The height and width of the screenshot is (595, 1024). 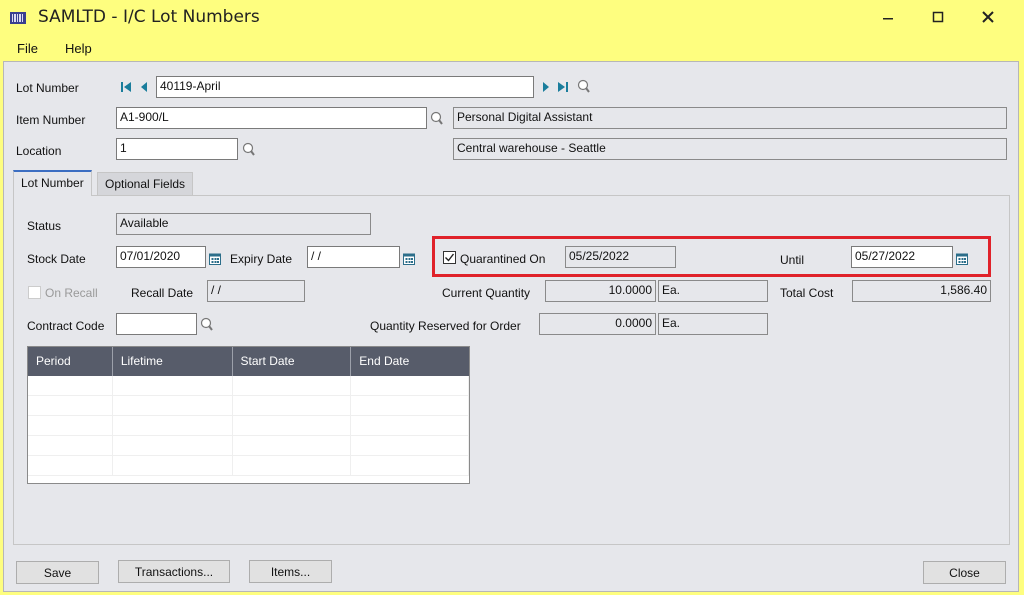 I want to click on save-button: Save, so click(x=57, y=572).